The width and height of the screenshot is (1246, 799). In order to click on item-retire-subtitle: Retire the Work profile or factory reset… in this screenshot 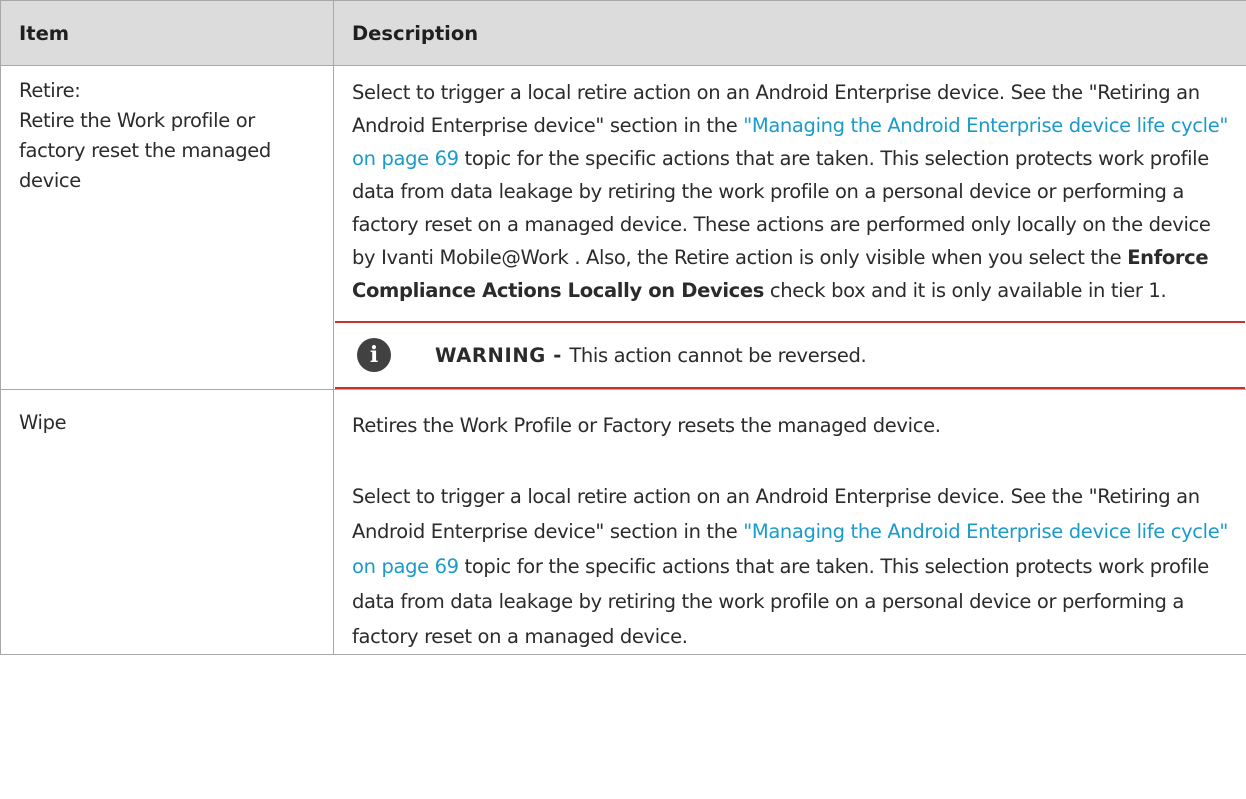, I will do `click(145, 150)`.